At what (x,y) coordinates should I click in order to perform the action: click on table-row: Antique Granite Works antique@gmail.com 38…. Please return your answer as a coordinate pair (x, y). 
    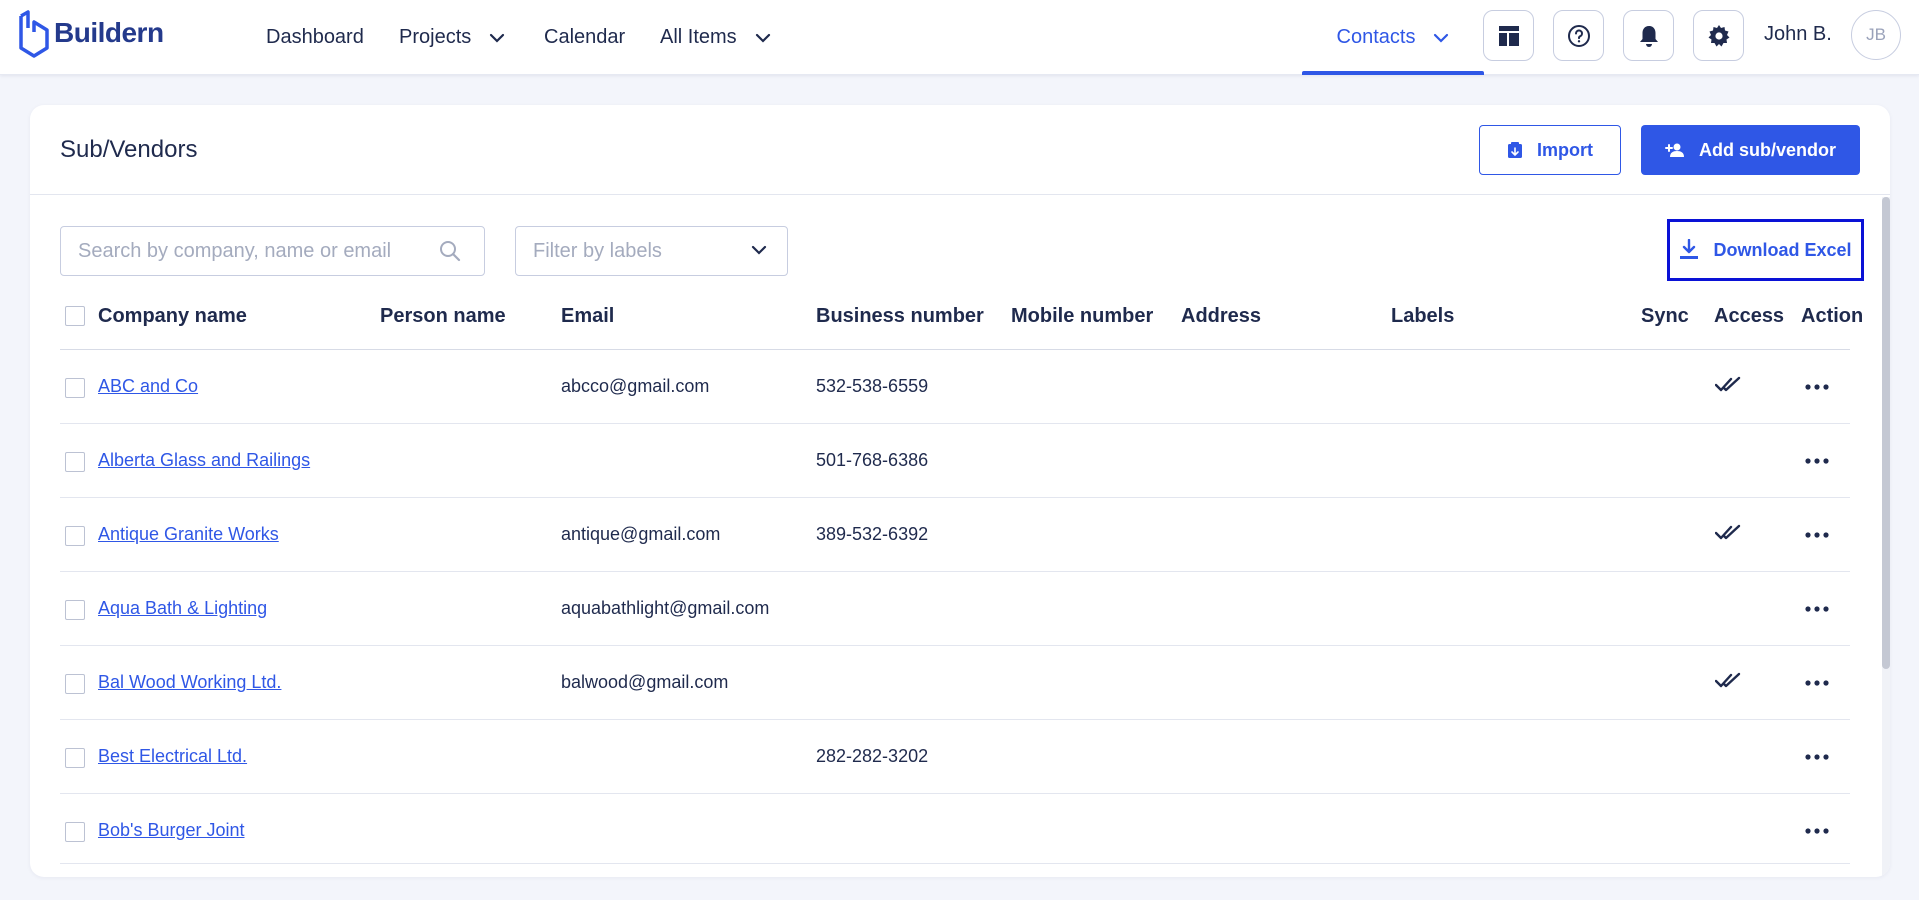
    Looking at the image, I should click on (955, 535).